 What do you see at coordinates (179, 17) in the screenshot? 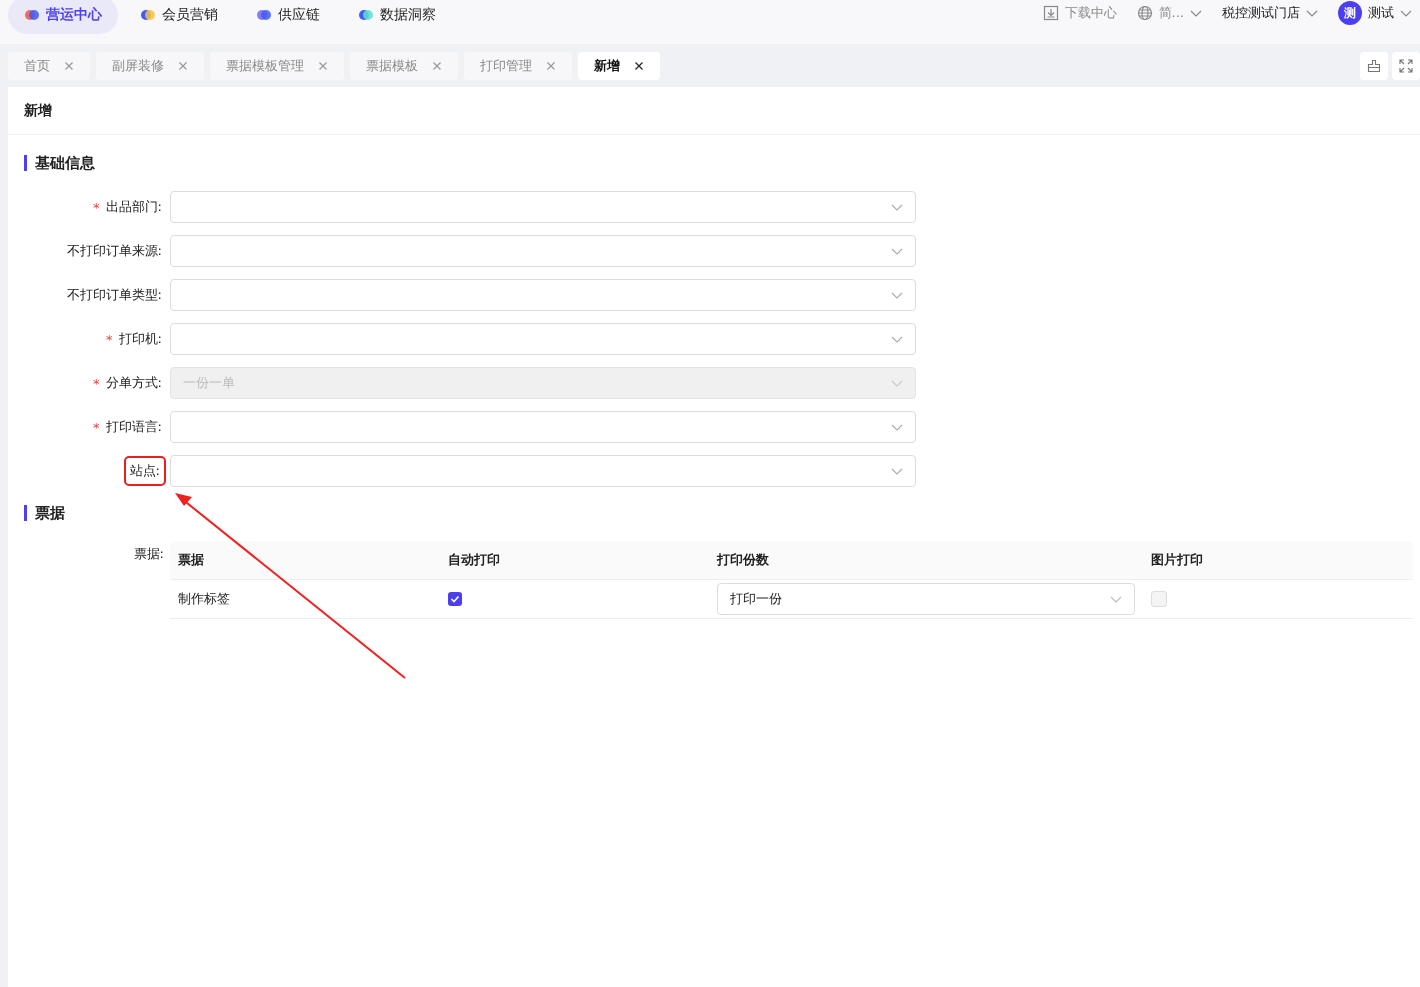
I see `module-tab: 会员营销` at bounding box center [179, 17].